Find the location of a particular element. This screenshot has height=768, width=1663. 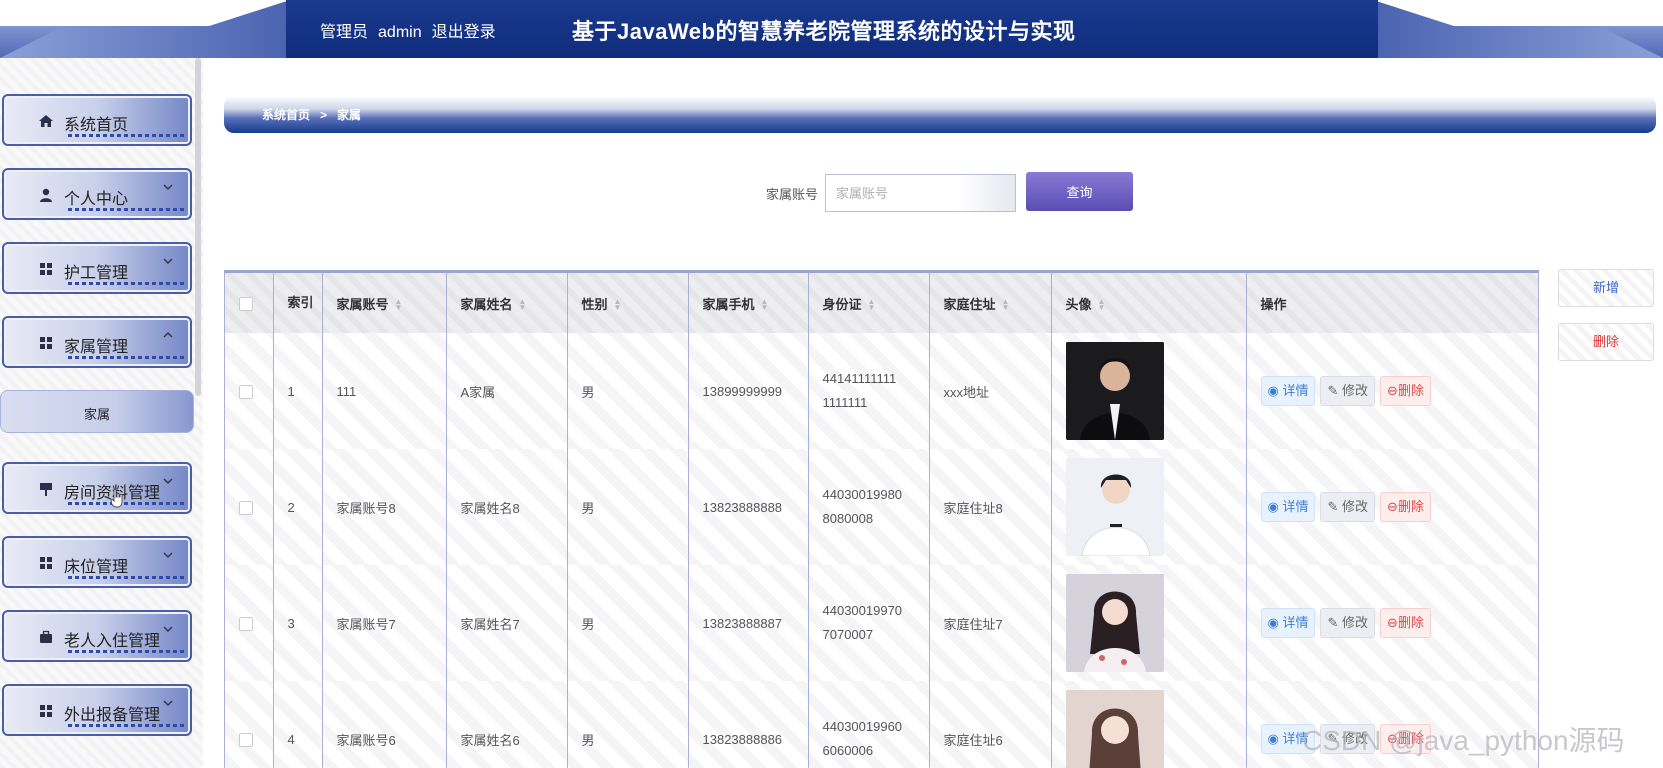

idcard-line-1: 44030019970 is located at coordinates (862, 610).